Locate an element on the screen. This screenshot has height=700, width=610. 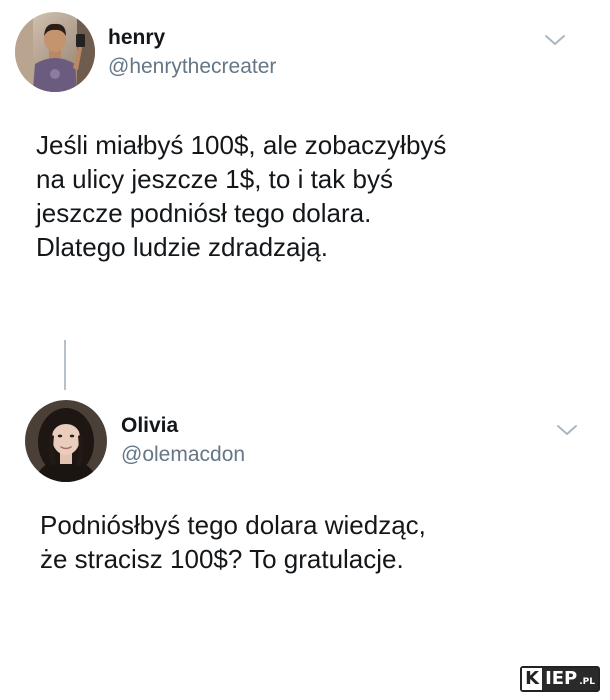
tweet-text-line: jeszcze podniósł tego dolara. is located at coordinates (204, 213).